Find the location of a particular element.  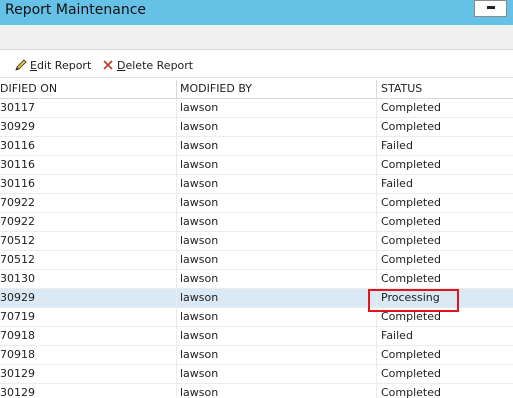

table-row: 70918 lawson Failed is located at coordinates (256, 336).